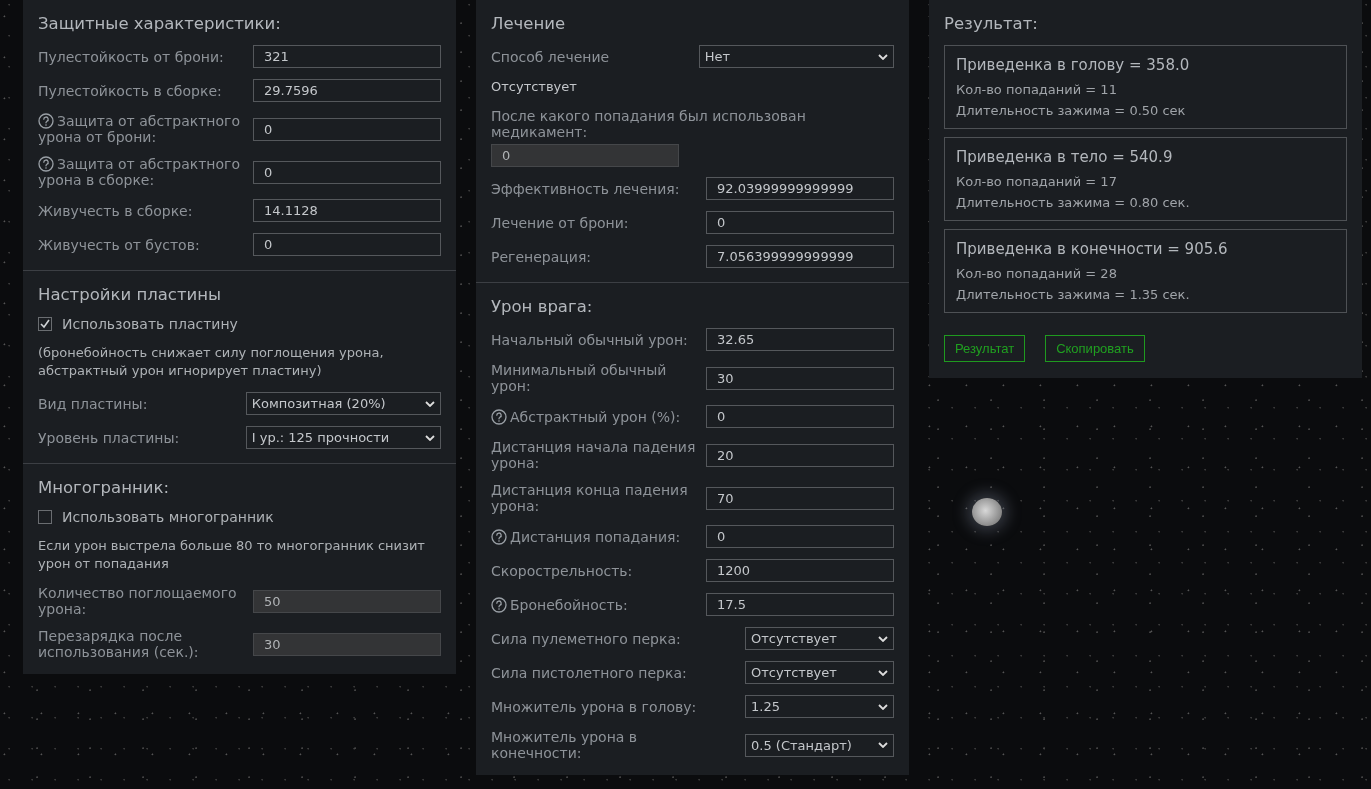  Describe the element at coordinates (542, 256) in the screenshot. I see `field-label: Регенерация:` at that location.